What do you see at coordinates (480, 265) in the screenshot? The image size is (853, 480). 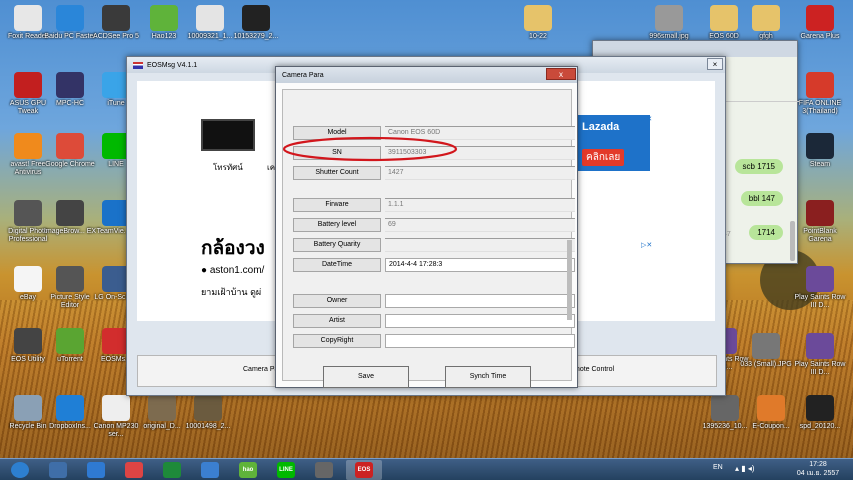 I see `field-value: 2014-4-4 17:28:3` at bounding box center [480, 265].